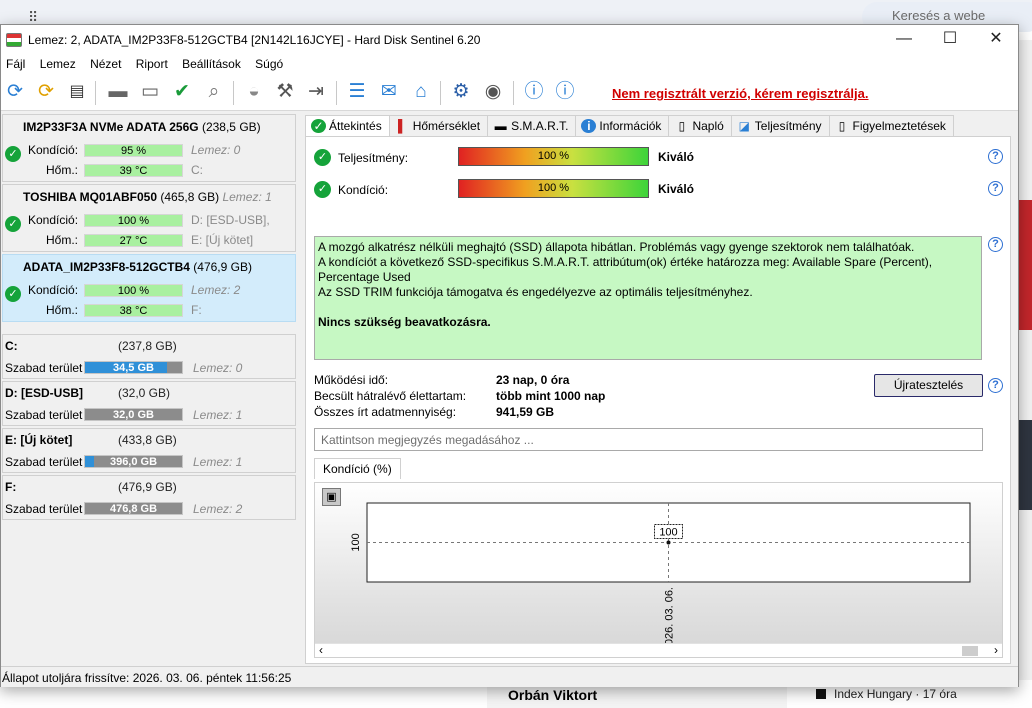  What do you see at coordinates (214, 93) in the screenshot?
I see `disk-search-icon: ⌕` at bounding box center [214, 93].